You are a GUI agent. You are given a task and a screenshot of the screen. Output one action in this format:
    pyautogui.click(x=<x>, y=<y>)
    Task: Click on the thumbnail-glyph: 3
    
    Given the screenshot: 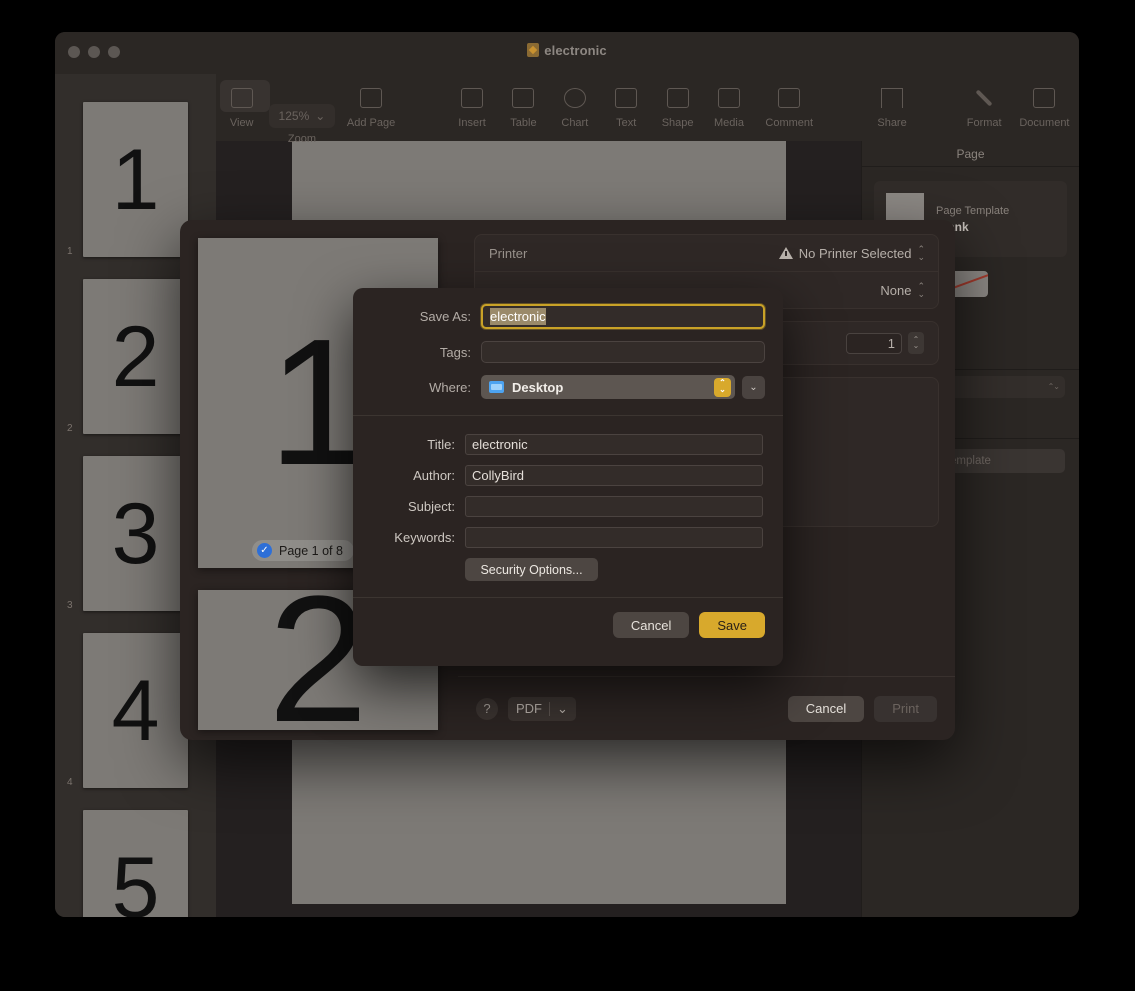 What is the action you would take?
    pyautogui.click(x=135, y=533)
    